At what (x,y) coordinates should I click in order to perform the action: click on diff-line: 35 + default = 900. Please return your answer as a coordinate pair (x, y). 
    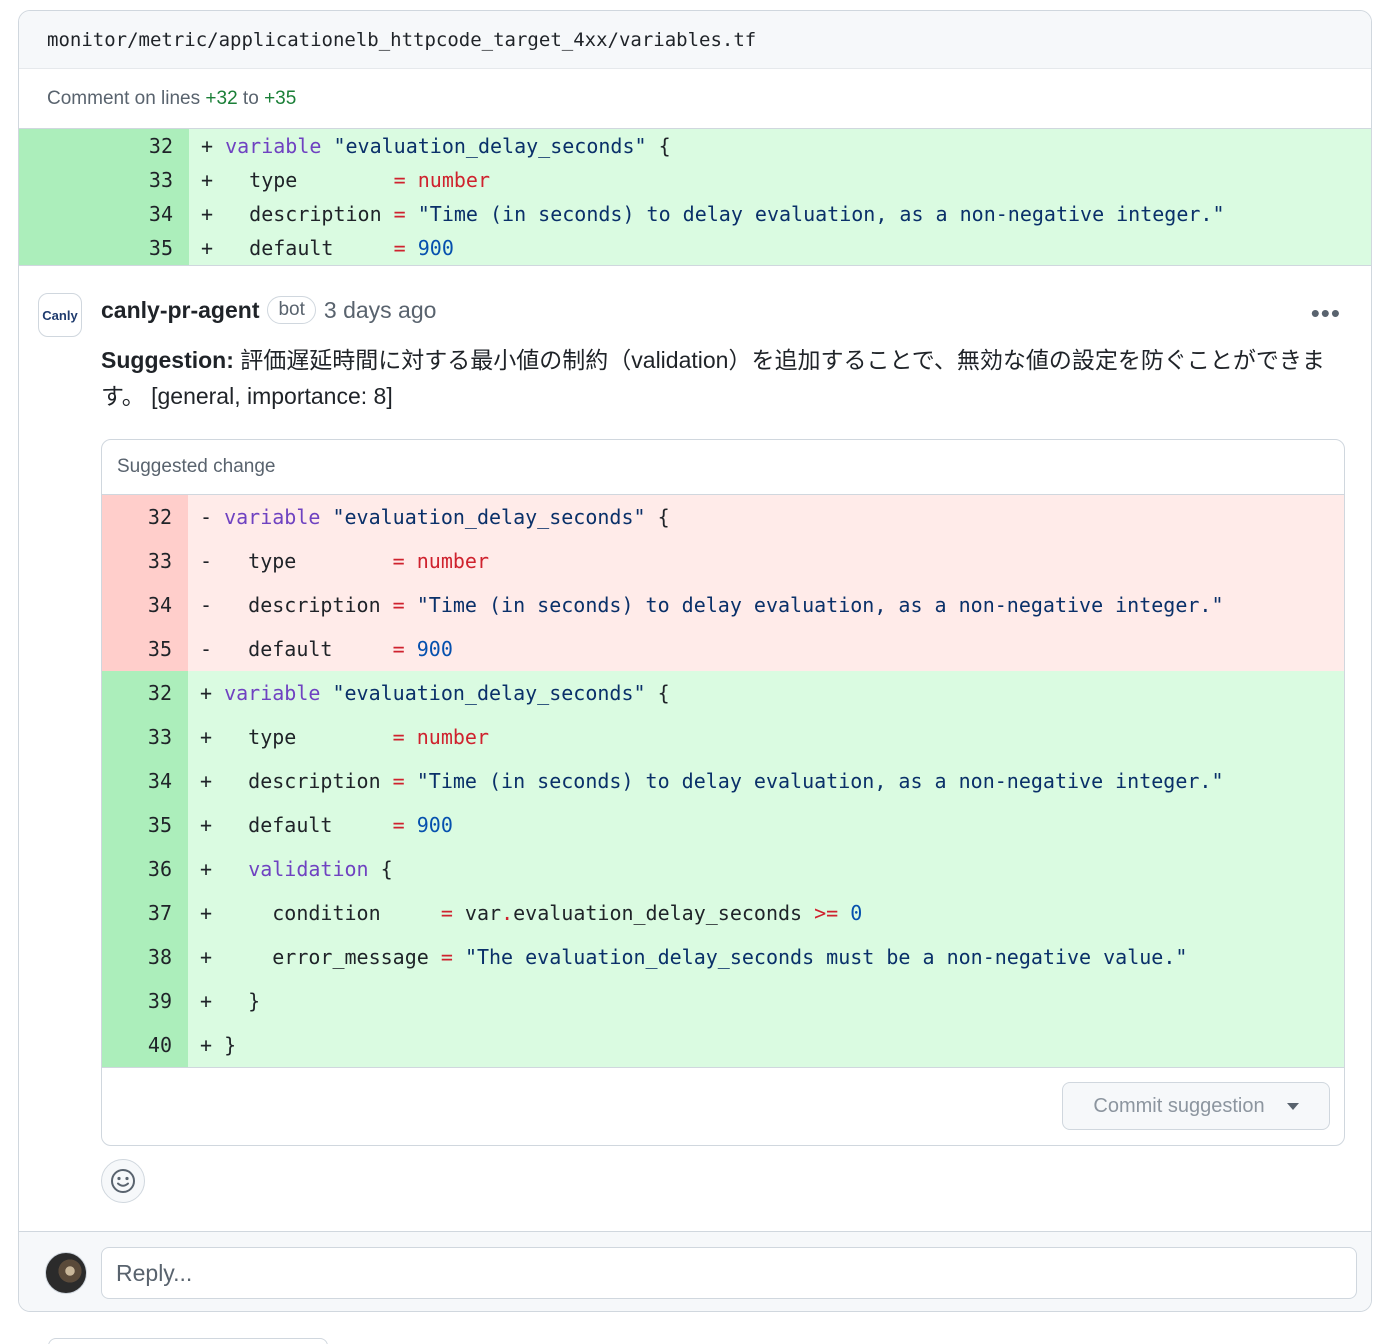
    Looking at the image, I should click on (695, 248).